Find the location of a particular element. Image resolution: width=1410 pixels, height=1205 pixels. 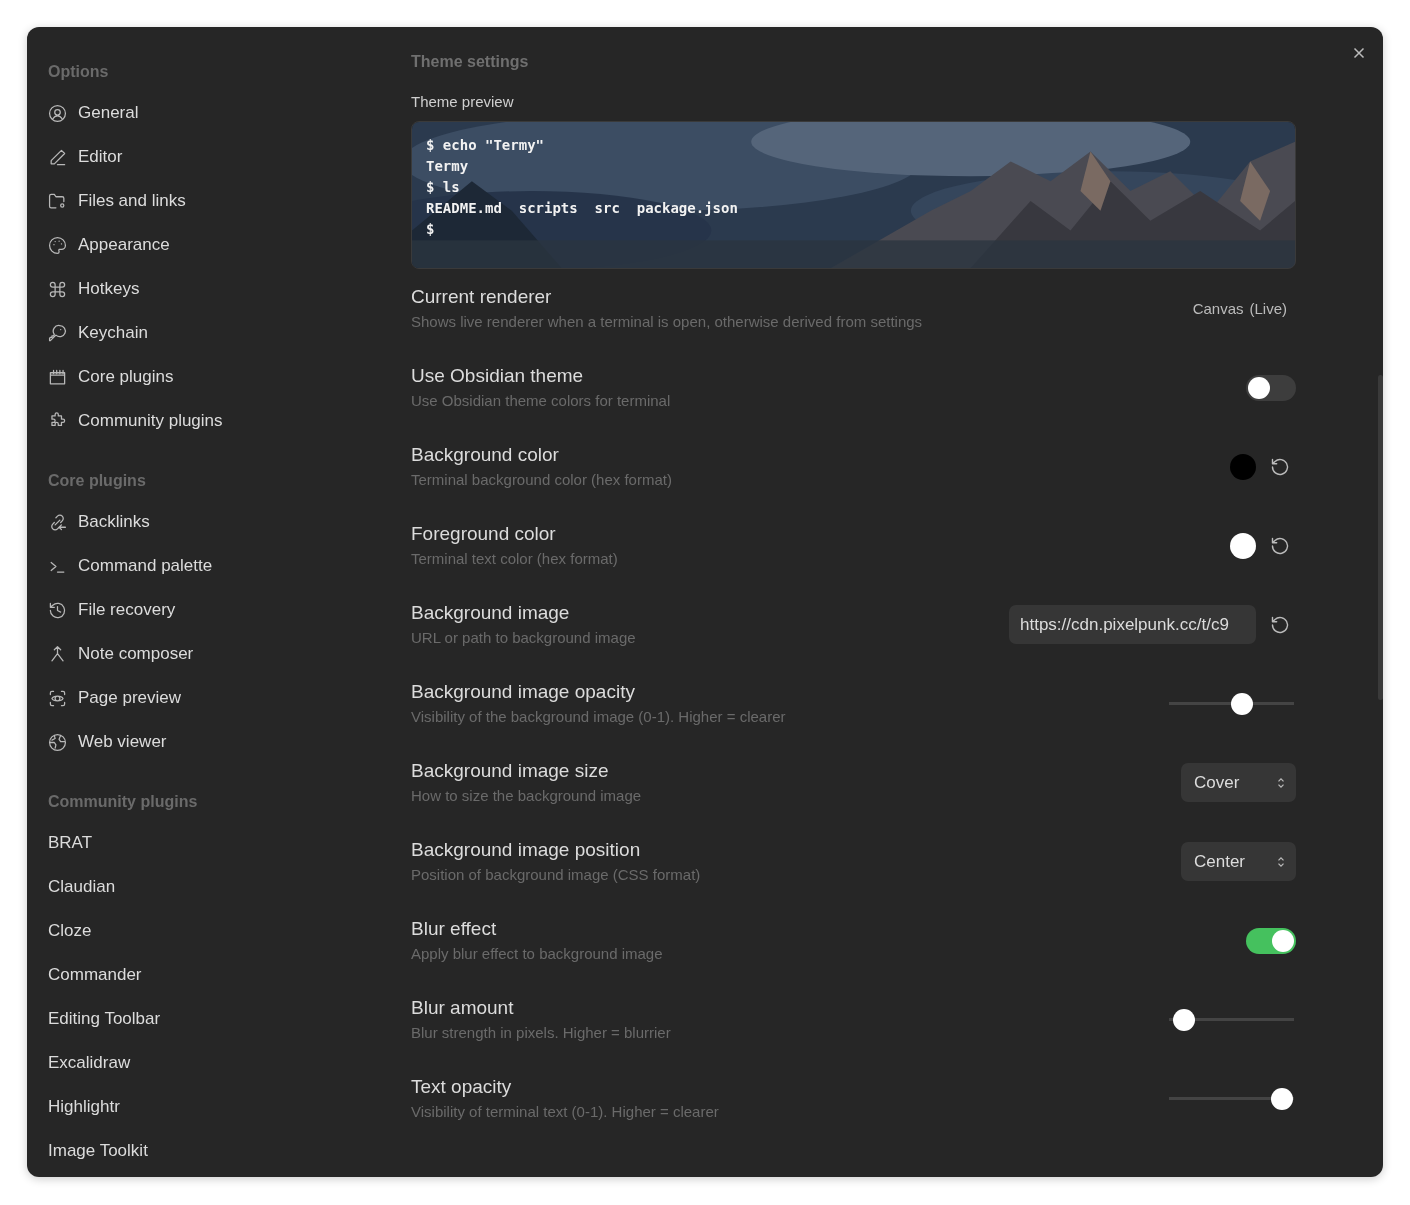

key-icon is located at coordinates (57, 333).